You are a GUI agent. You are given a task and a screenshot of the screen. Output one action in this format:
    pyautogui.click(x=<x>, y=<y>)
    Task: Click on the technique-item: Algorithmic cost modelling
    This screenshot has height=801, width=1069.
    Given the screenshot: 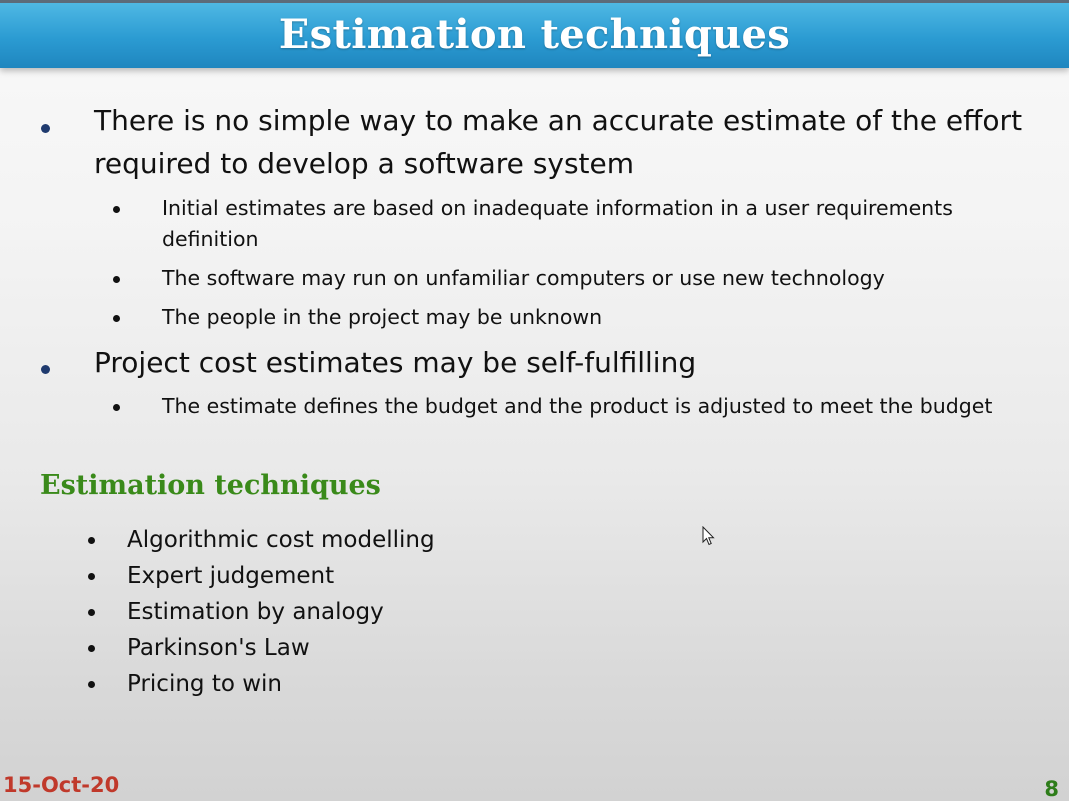 What is the action you would take?
    pyautogui.click(x=281, y=540)
    